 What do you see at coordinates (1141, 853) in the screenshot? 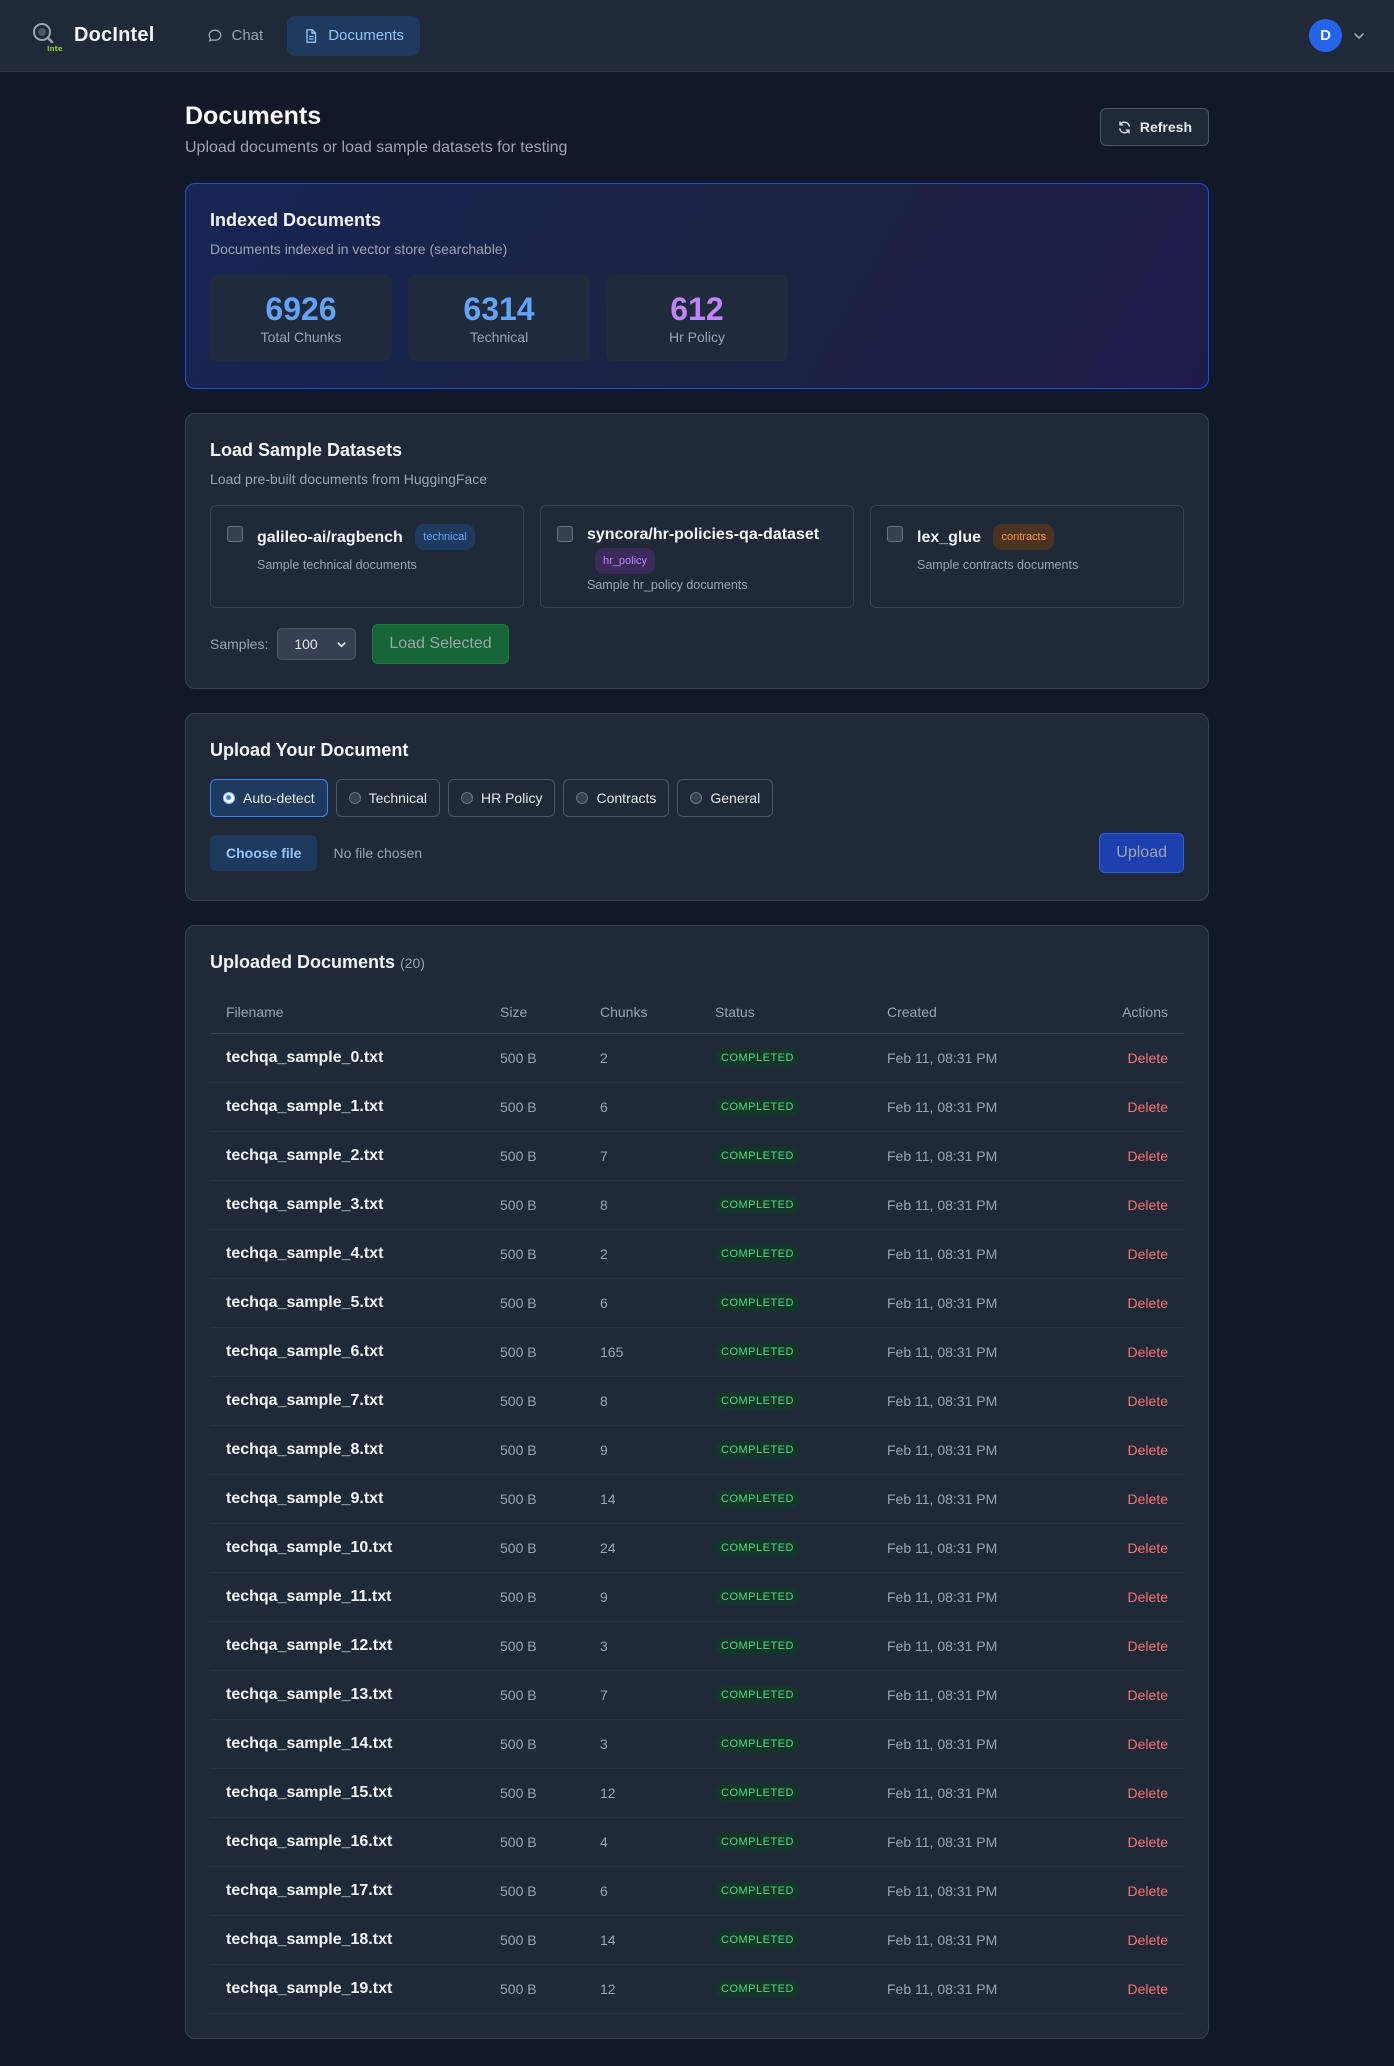
I see `upload-button: Upload` at bounding box center [1141, 853].